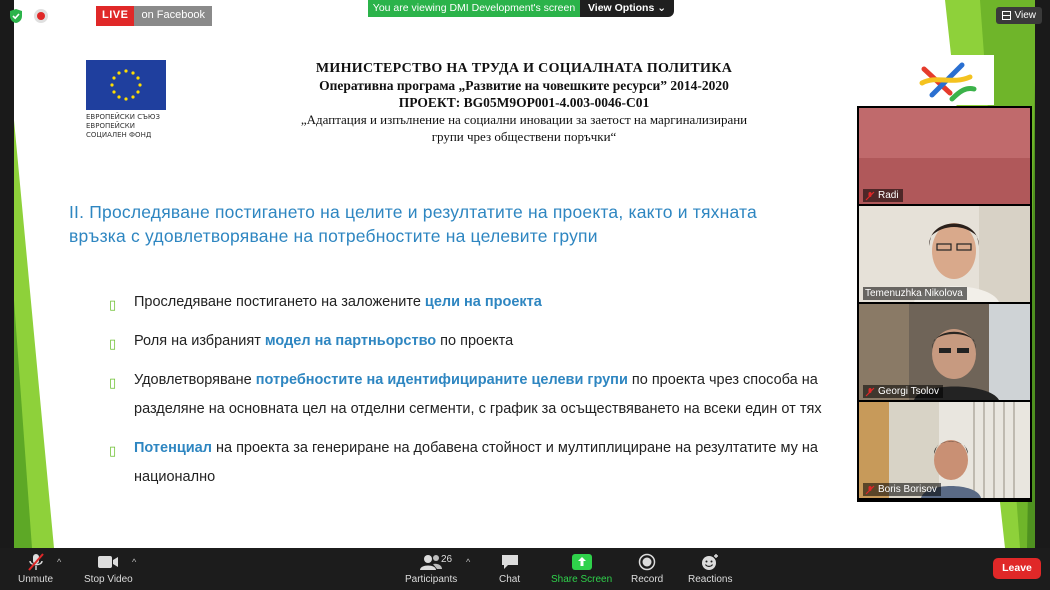  Describe the element at coordinates (647, 579) in the screenshot. I see `record-label: Record` at that location.